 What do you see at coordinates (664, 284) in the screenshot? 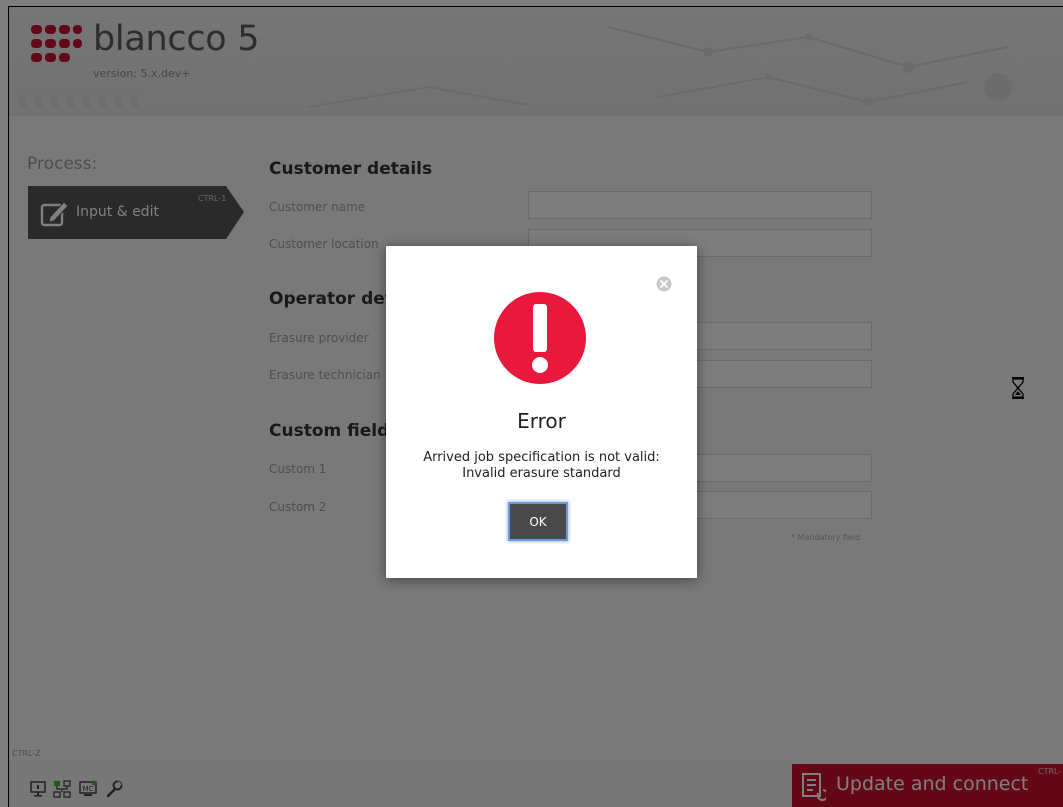
I see `close-icon` at bounding box center [664, 284].